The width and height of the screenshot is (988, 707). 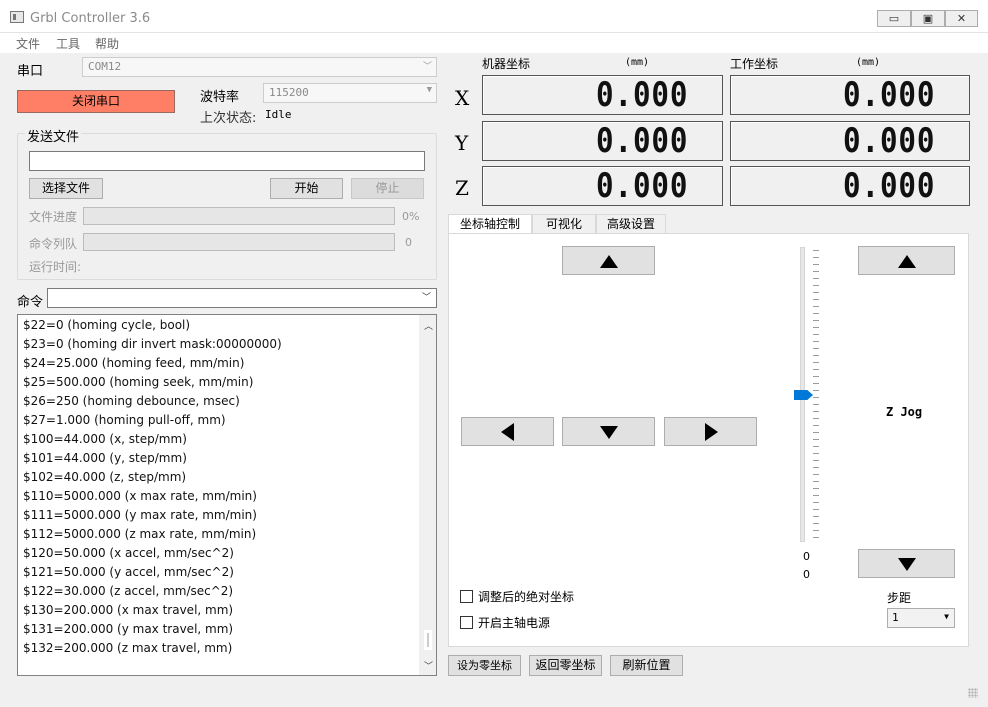 I want to click on work-unit-label: (mm), so click(x=868, y=62).